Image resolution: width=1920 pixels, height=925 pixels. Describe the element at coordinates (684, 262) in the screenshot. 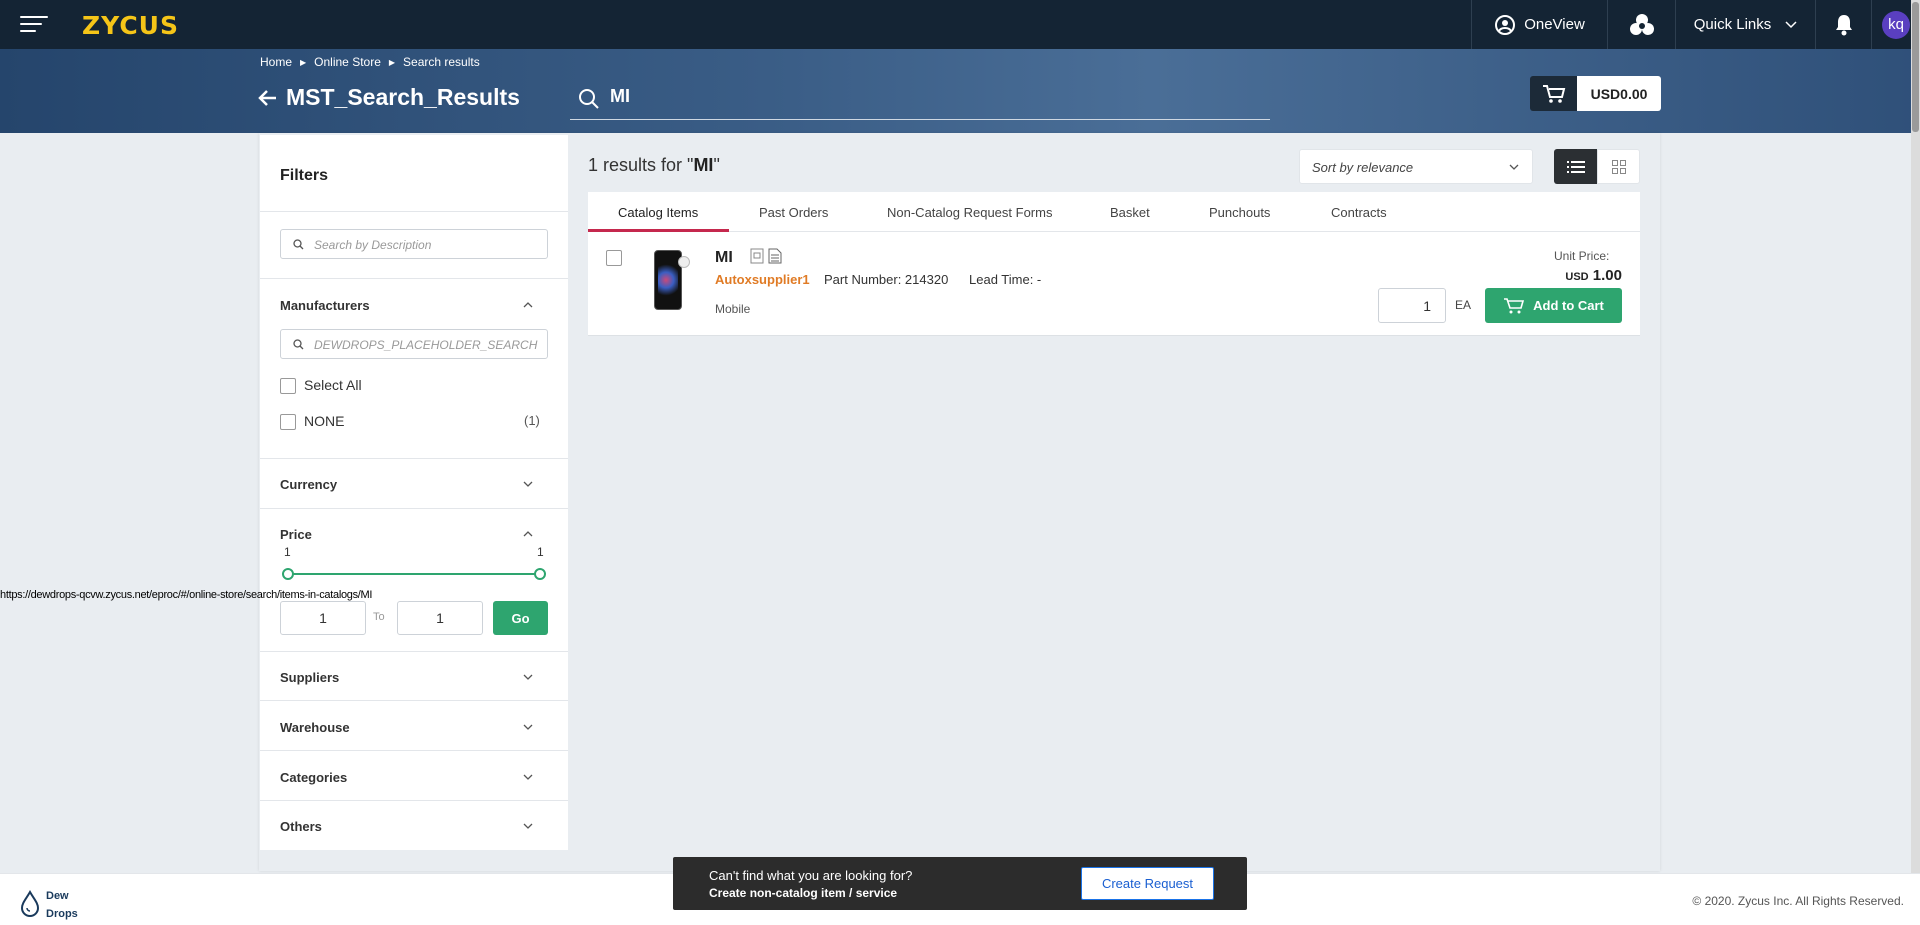

I see `favorite-icon` at that location.